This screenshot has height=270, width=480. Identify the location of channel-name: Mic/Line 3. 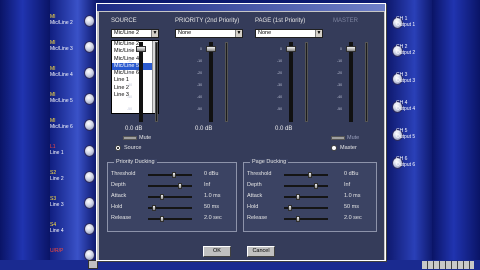
(61, 49).